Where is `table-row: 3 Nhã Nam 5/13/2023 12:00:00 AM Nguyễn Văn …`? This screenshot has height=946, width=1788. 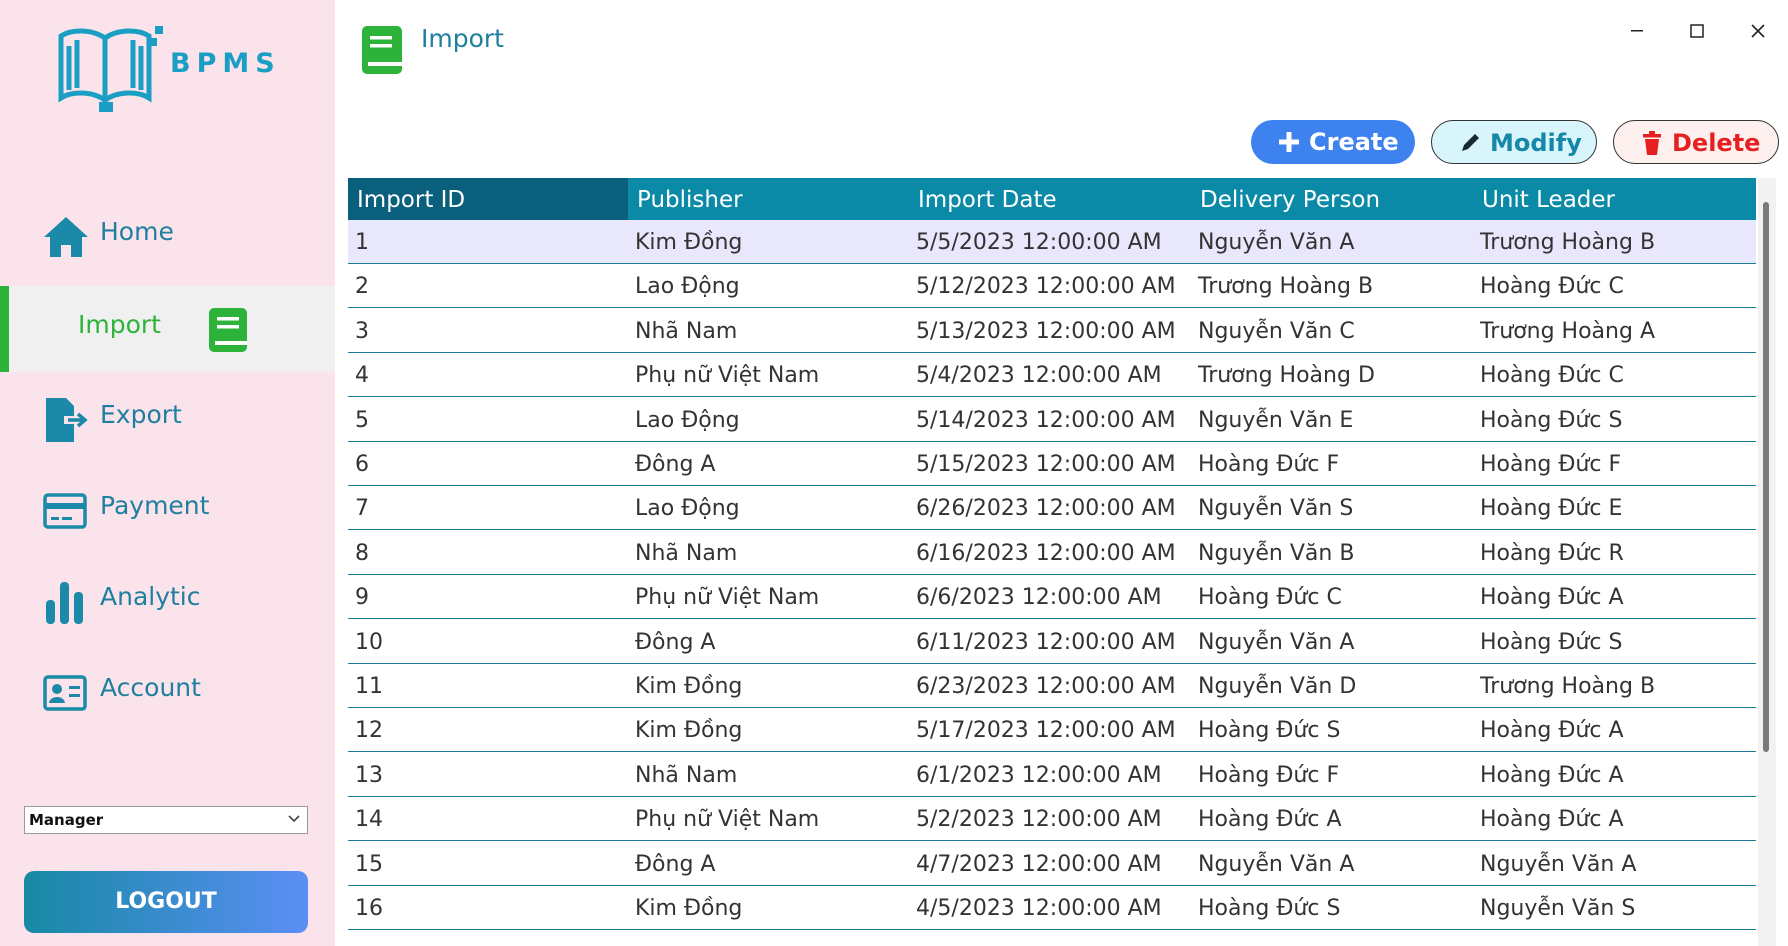 table-row: 3 Nhã Nam 5/13/2023 12:00:00 AM Nguyễn Văn … is located at coordinates (1052, 331).